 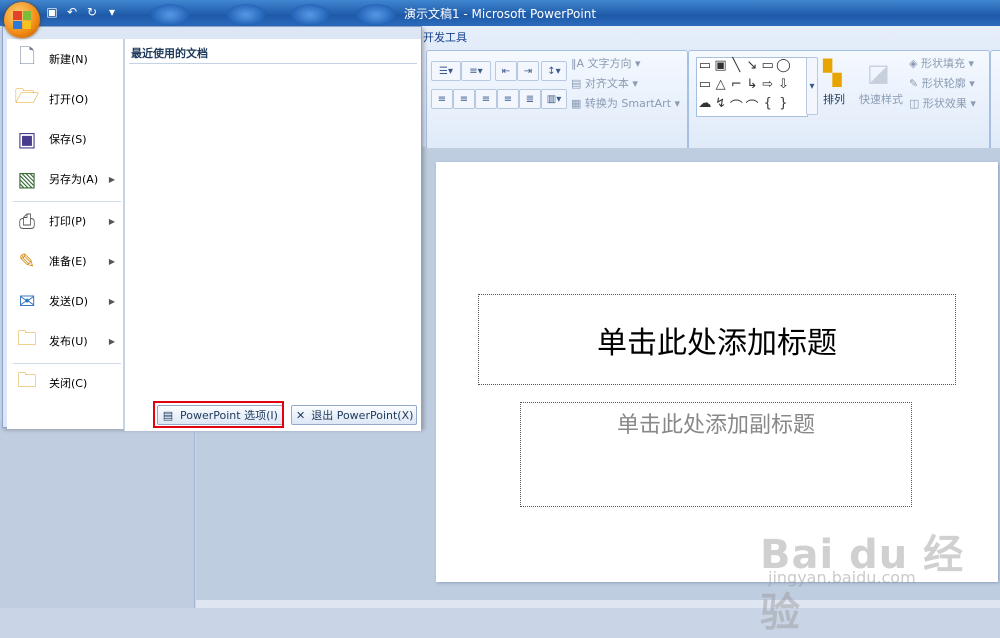 I want to click on convert-smartart-button: ▦ 转换为 SmartArt ▾, so click(x=625, y=103).